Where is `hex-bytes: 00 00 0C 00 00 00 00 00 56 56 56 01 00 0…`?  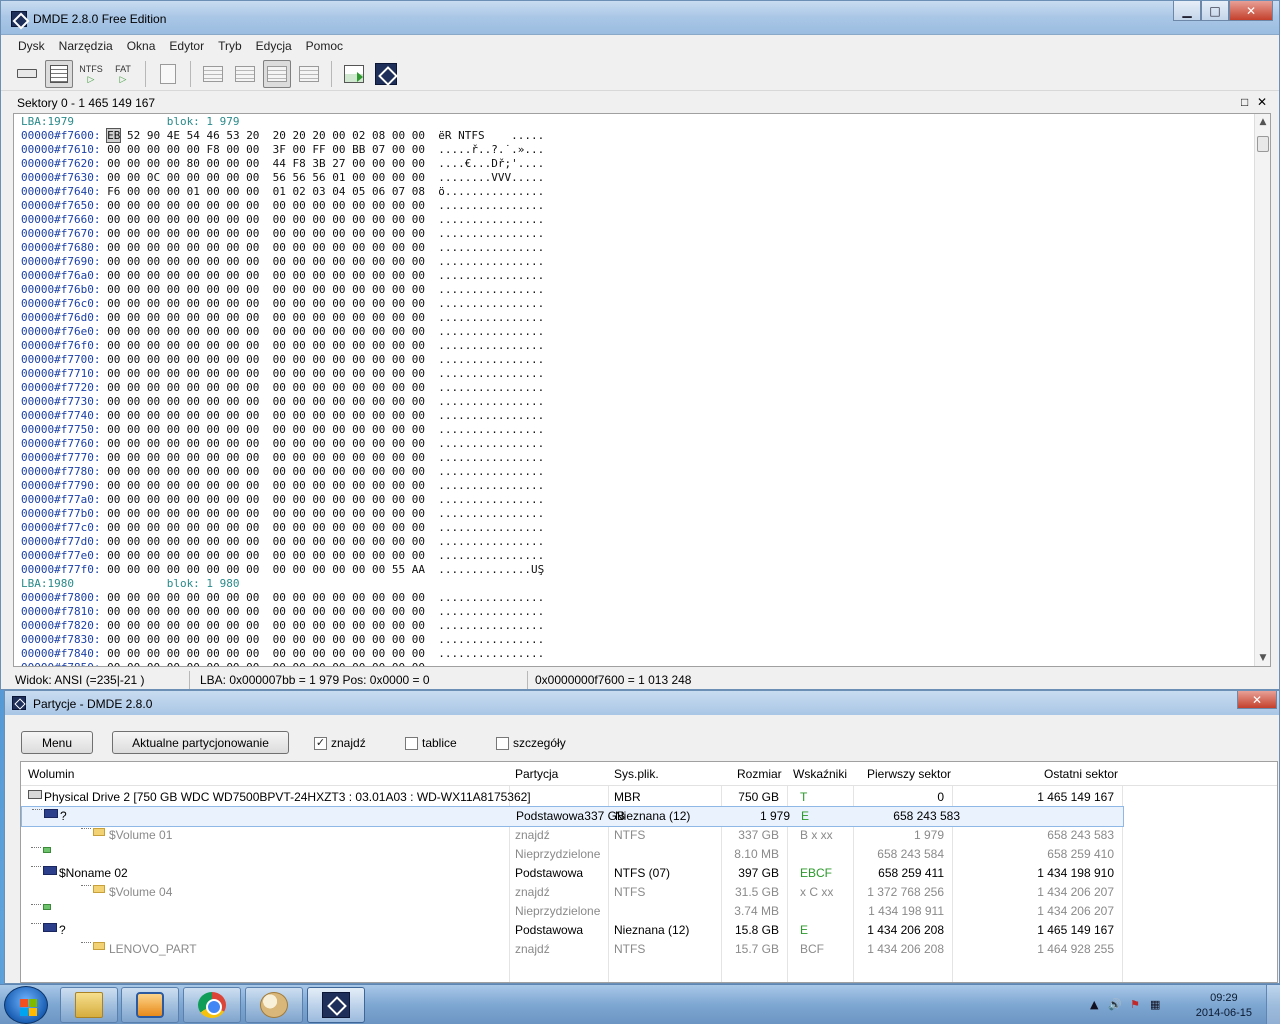
hex-bytes: 00 00 0C 00 00 00 00 00 56 56 56 01 00 0… is located at coordinates (269, 177).